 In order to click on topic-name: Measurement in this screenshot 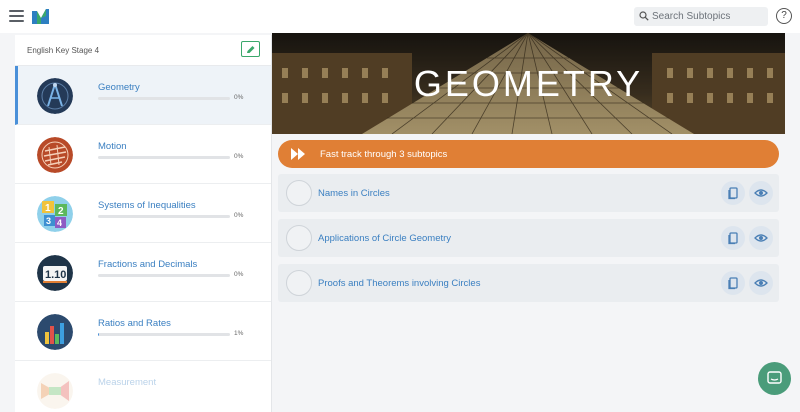, I will do `click(127, 382)`.